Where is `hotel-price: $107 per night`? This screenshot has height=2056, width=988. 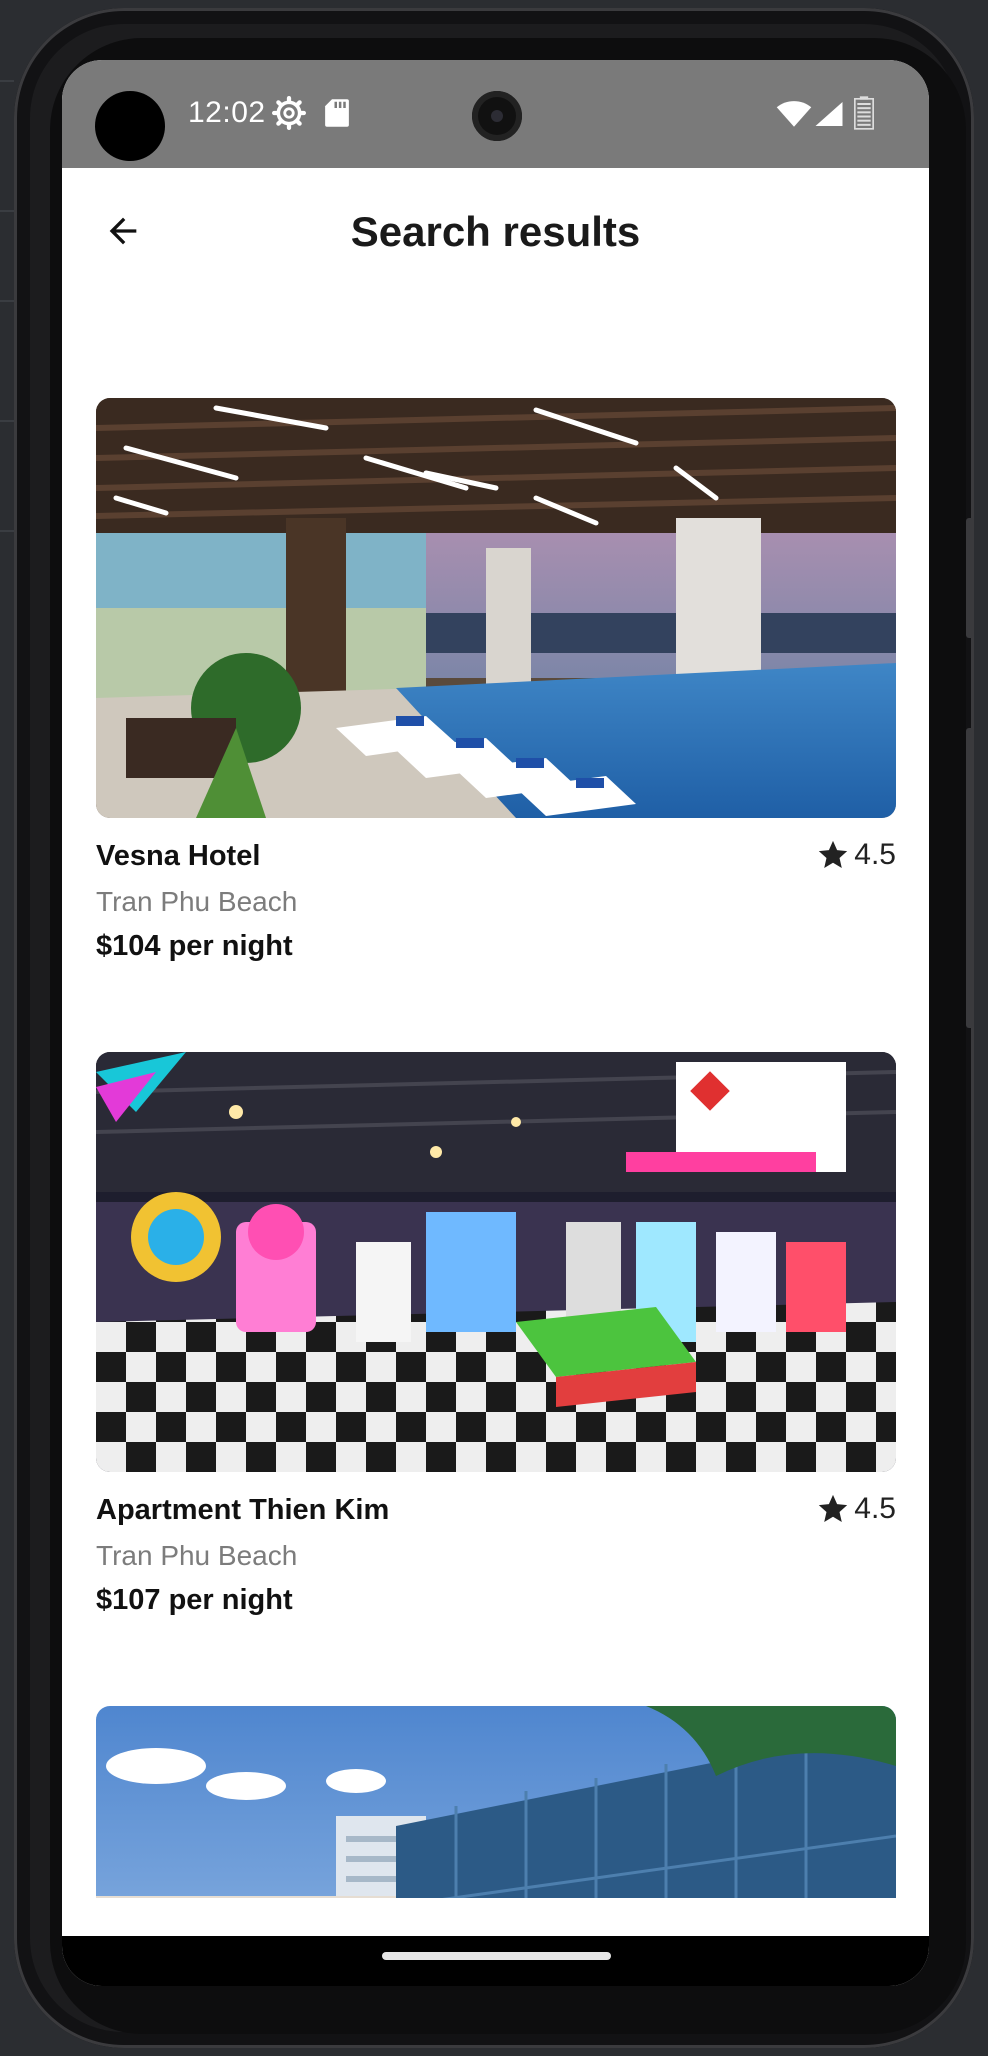
hotel-price: $107 per night is located at coordinates (194, 1600).